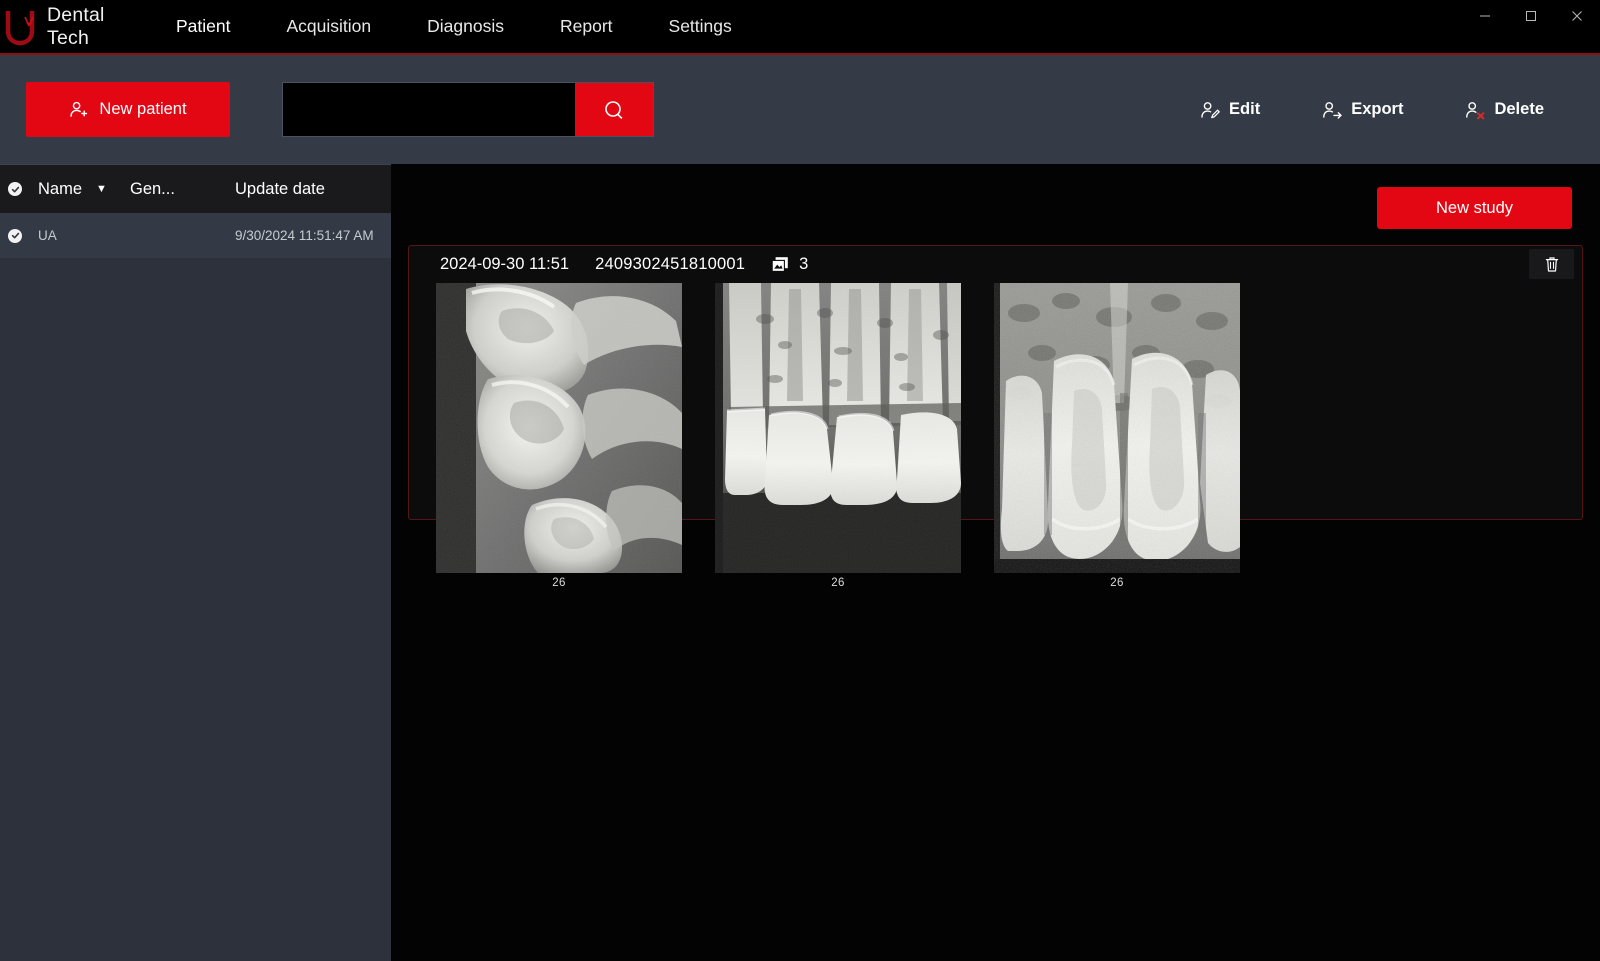 This screenshot has width=1600, height=961. Describe the element at coordinates (101, 189) in the screenshot. I see `sort-descending-icon: ▼` at that location.